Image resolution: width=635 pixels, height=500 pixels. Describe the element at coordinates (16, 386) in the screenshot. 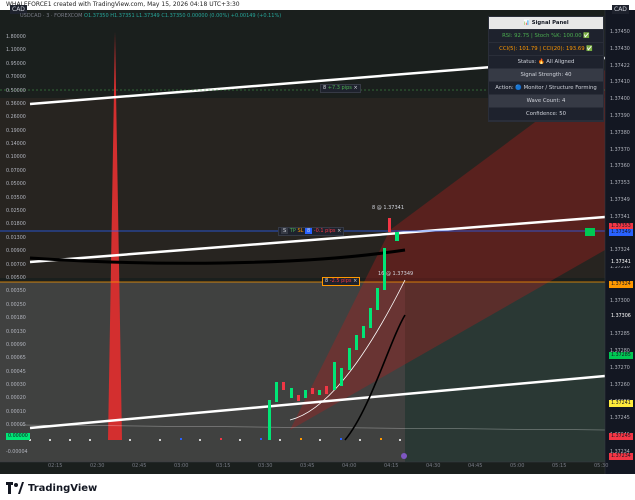

I see `left-axis-label: 0.00030` at that location.